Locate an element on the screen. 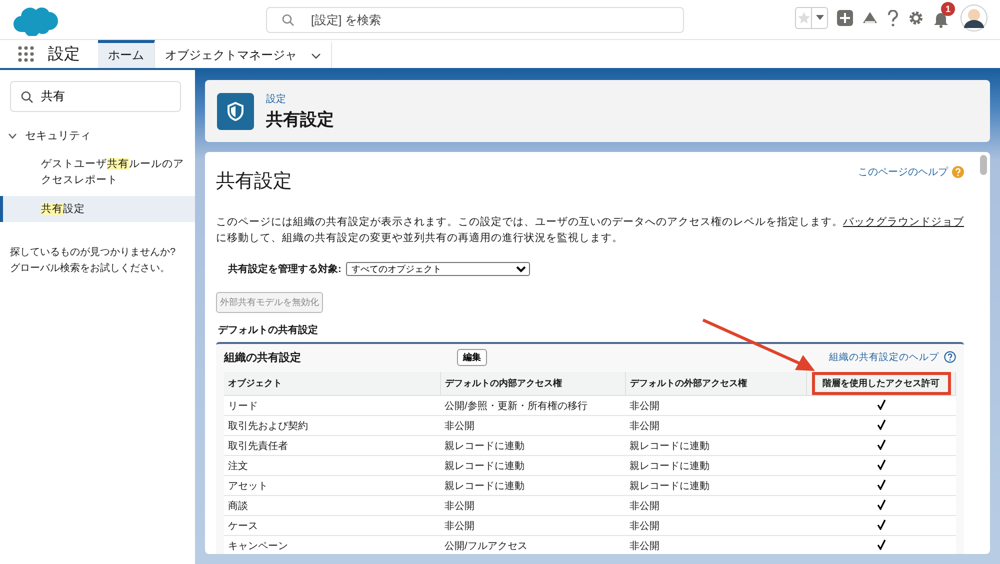 The height and width of the screenshot is (564, 1000). section-heading: 共有設定 is located at coordinates (254, 182).